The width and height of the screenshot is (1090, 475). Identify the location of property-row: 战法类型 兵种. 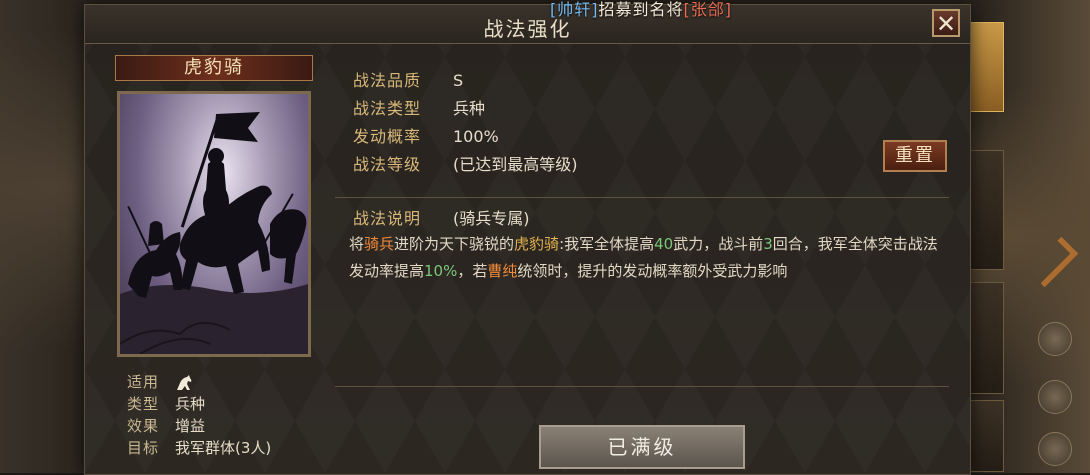
(465, 109).